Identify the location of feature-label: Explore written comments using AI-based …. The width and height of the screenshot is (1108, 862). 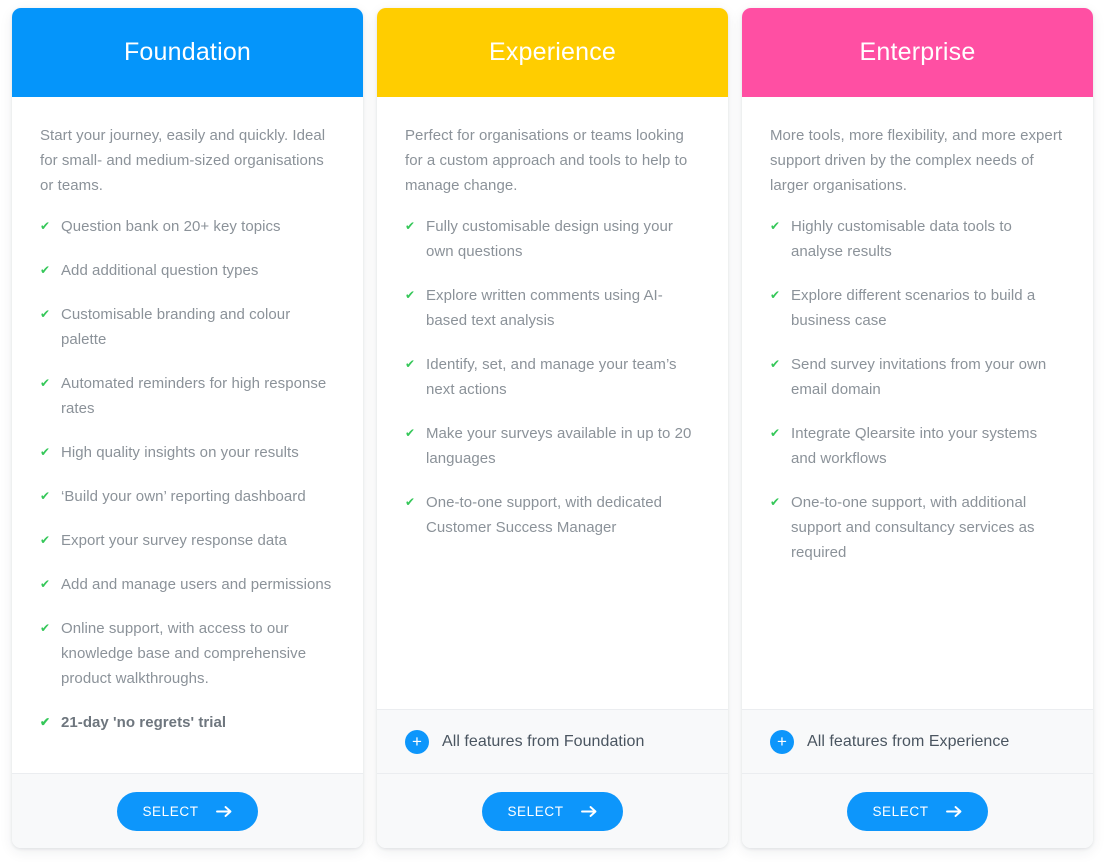
(544, 308).